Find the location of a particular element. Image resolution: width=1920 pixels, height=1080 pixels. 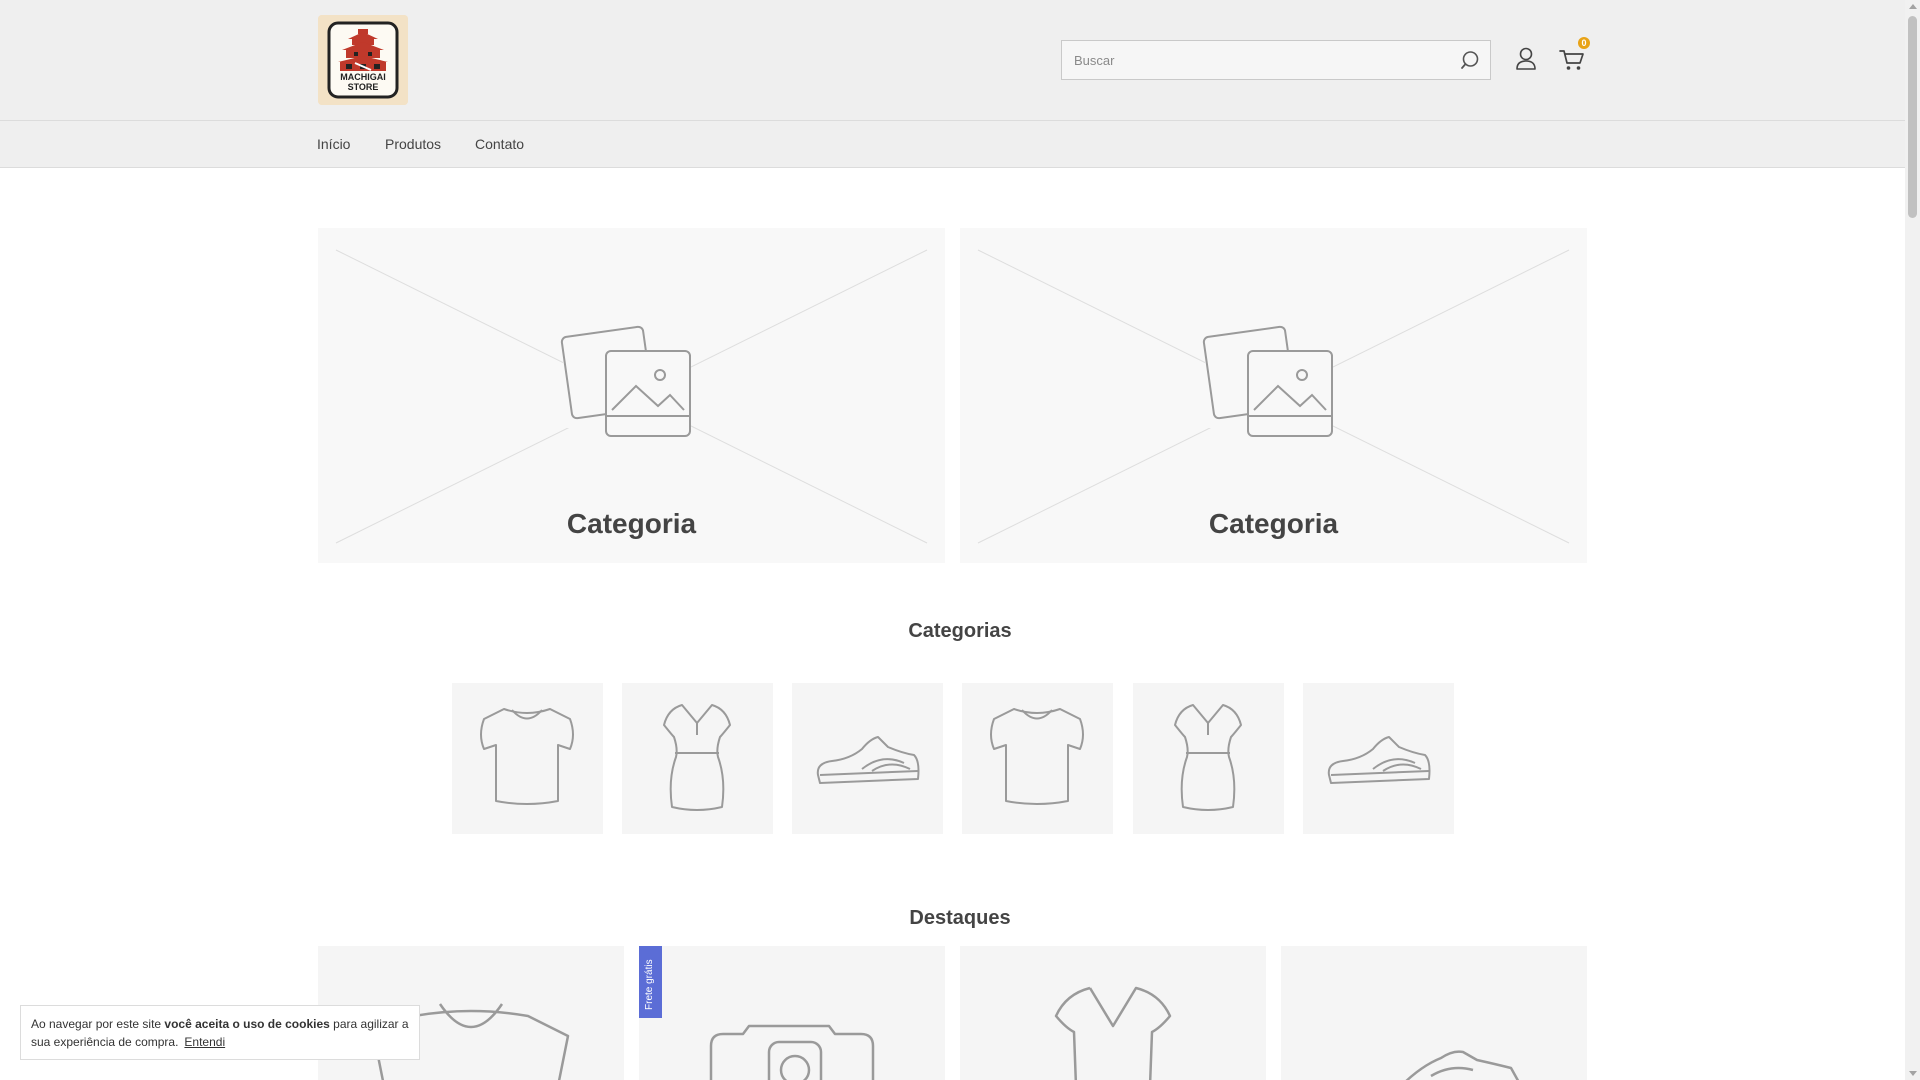

search-box is located at coordinates (1276, 60).